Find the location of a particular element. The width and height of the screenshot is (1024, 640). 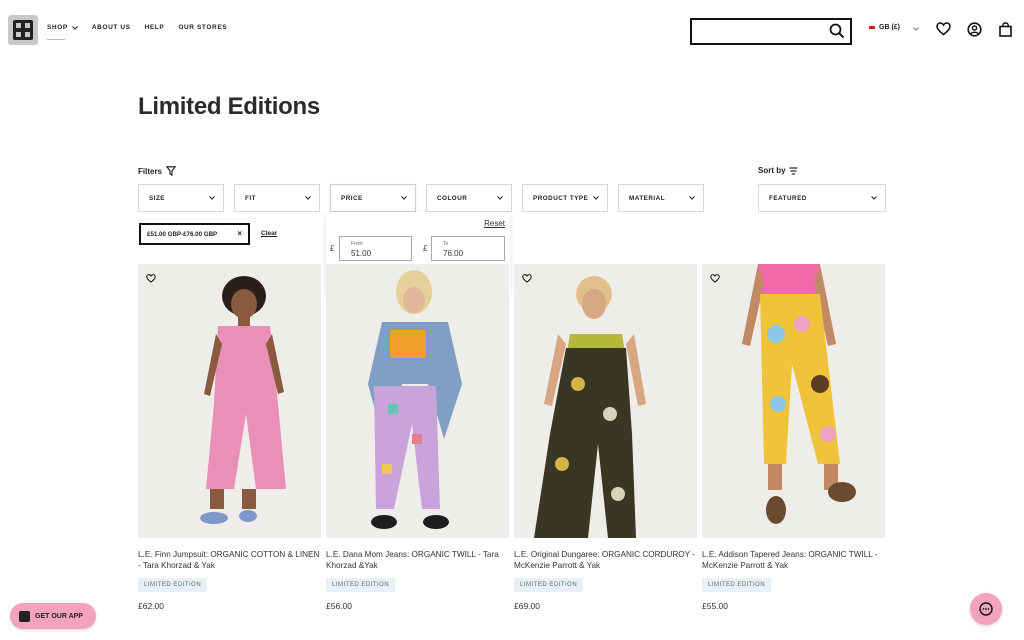

filter-size: SIZE is located at coordinates (181, 198).